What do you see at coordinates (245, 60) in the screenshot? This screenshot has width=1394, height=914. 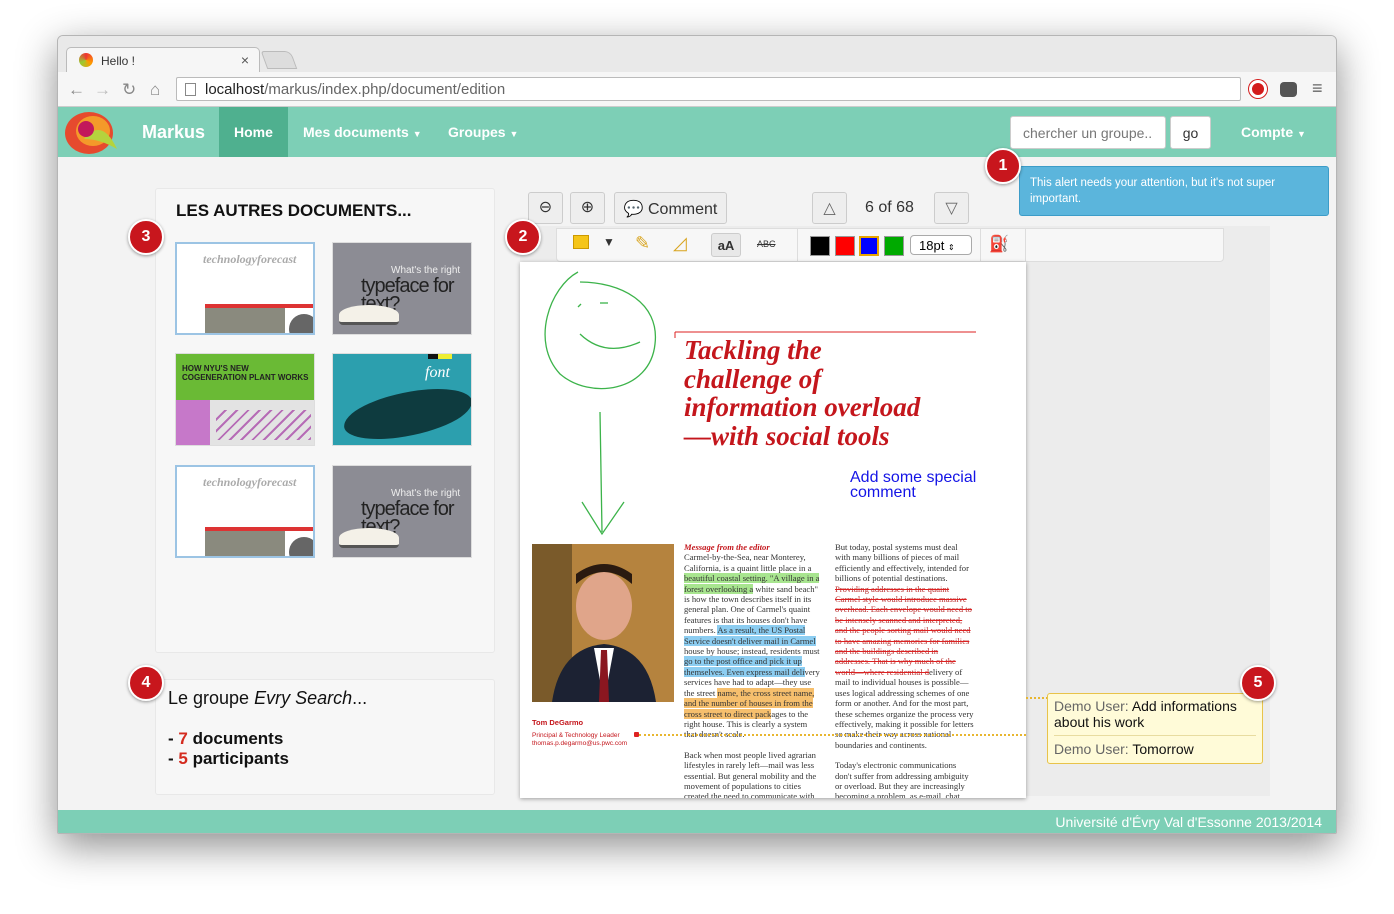 I see `close-tab-icon: ×` at bounding box center [245, 60].